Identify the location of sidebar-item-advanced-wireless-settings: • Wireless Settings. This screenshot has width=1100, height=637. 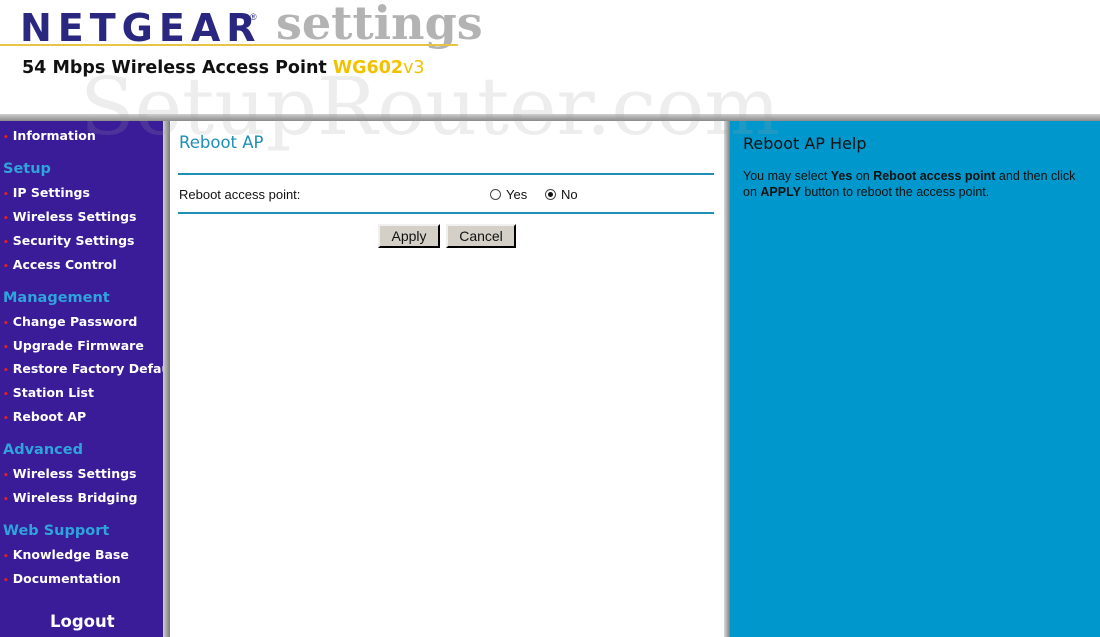
(69, 473).